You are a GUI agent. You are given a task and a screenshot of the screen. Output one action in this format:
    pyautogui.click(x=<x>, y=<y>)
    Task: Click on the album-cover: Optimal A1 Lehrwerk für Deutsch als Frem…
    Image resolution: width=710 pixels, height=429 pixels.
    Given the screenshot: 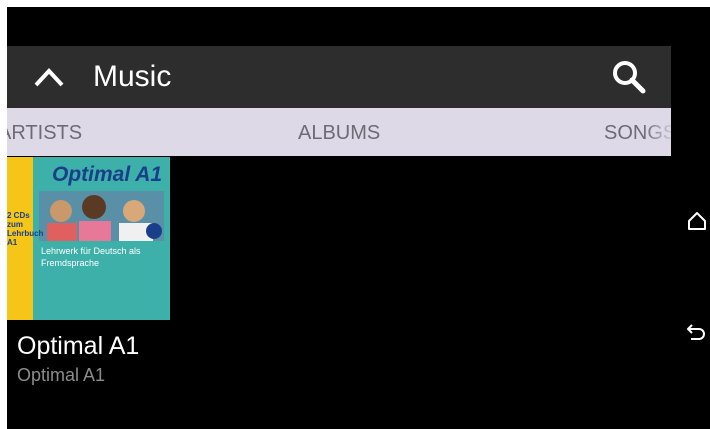 What is the action you would take?
    pyautogui.click(x=88, y=238)
    